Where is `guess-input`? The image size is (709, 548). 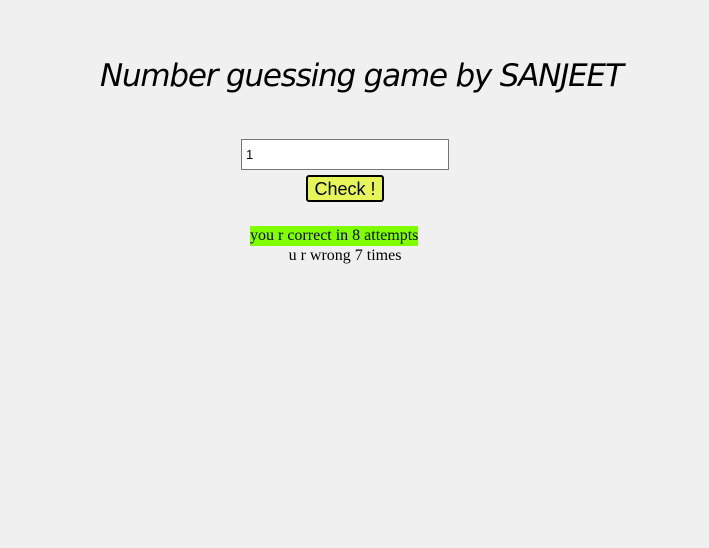 guess-input is located at coordinates (345, 154).